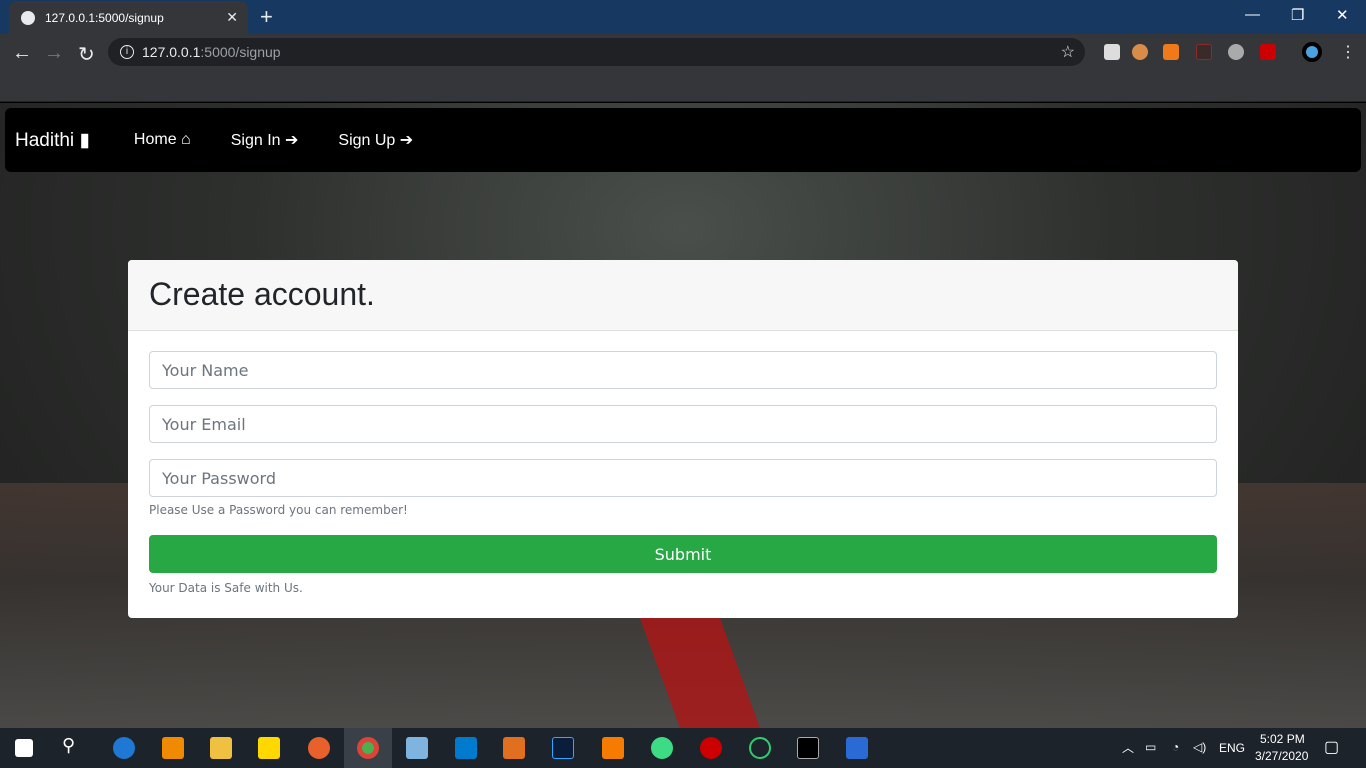  I want to click on nav-home-label: Home, so click(155, 139).